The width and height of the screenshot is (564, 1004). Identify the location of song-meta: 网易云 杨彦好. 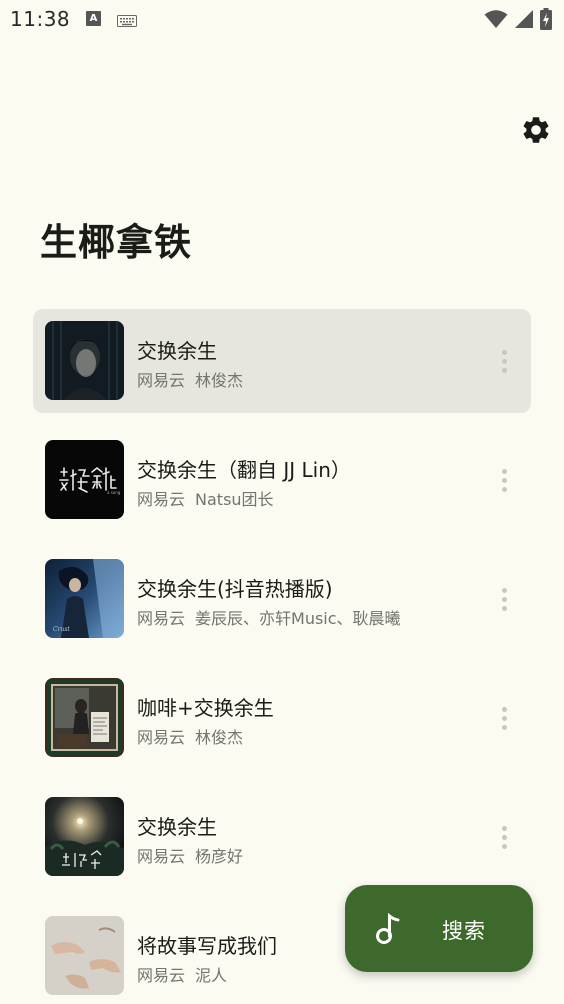
(190, 855).